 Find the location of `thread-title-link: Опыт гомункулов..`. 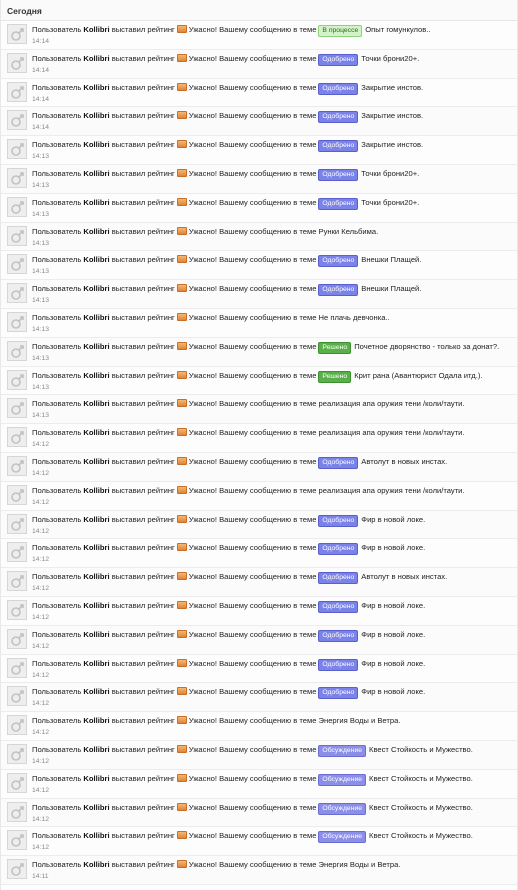

thread-title-link: Опыт гомункулов.. is located at coordinates (397, 29).